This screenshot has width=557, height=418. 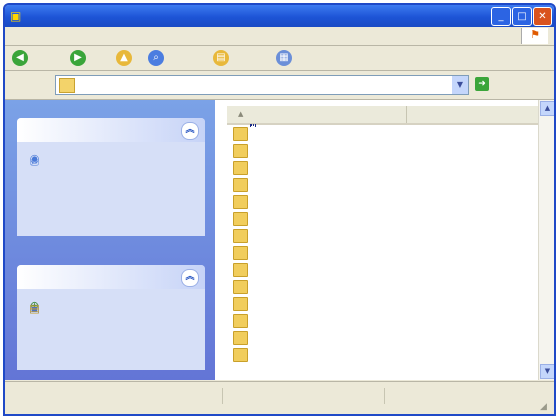 I want to click on status-object-count, so click(x=118, y=396).